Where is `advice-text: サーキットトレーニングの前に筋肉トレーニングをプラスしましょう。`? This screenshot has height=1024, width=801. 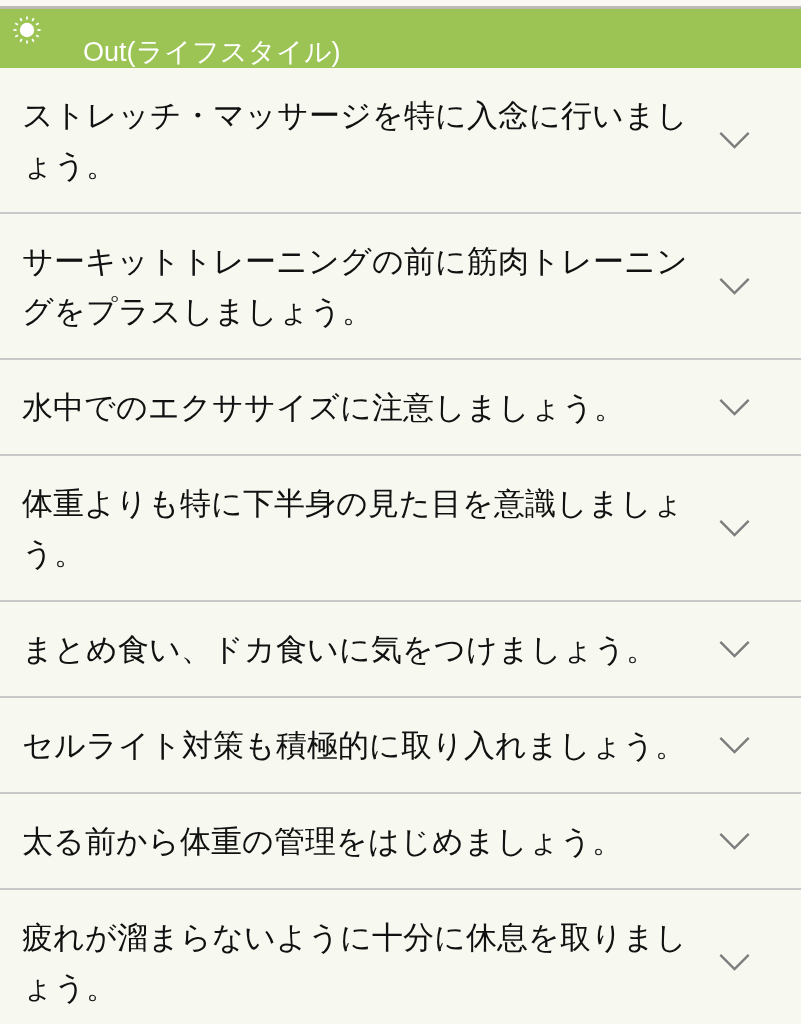
advice-text: サーキットトレーニングの前に筋肉トレーニングをプラスしましょう。 is located at coordinates (355, 286).